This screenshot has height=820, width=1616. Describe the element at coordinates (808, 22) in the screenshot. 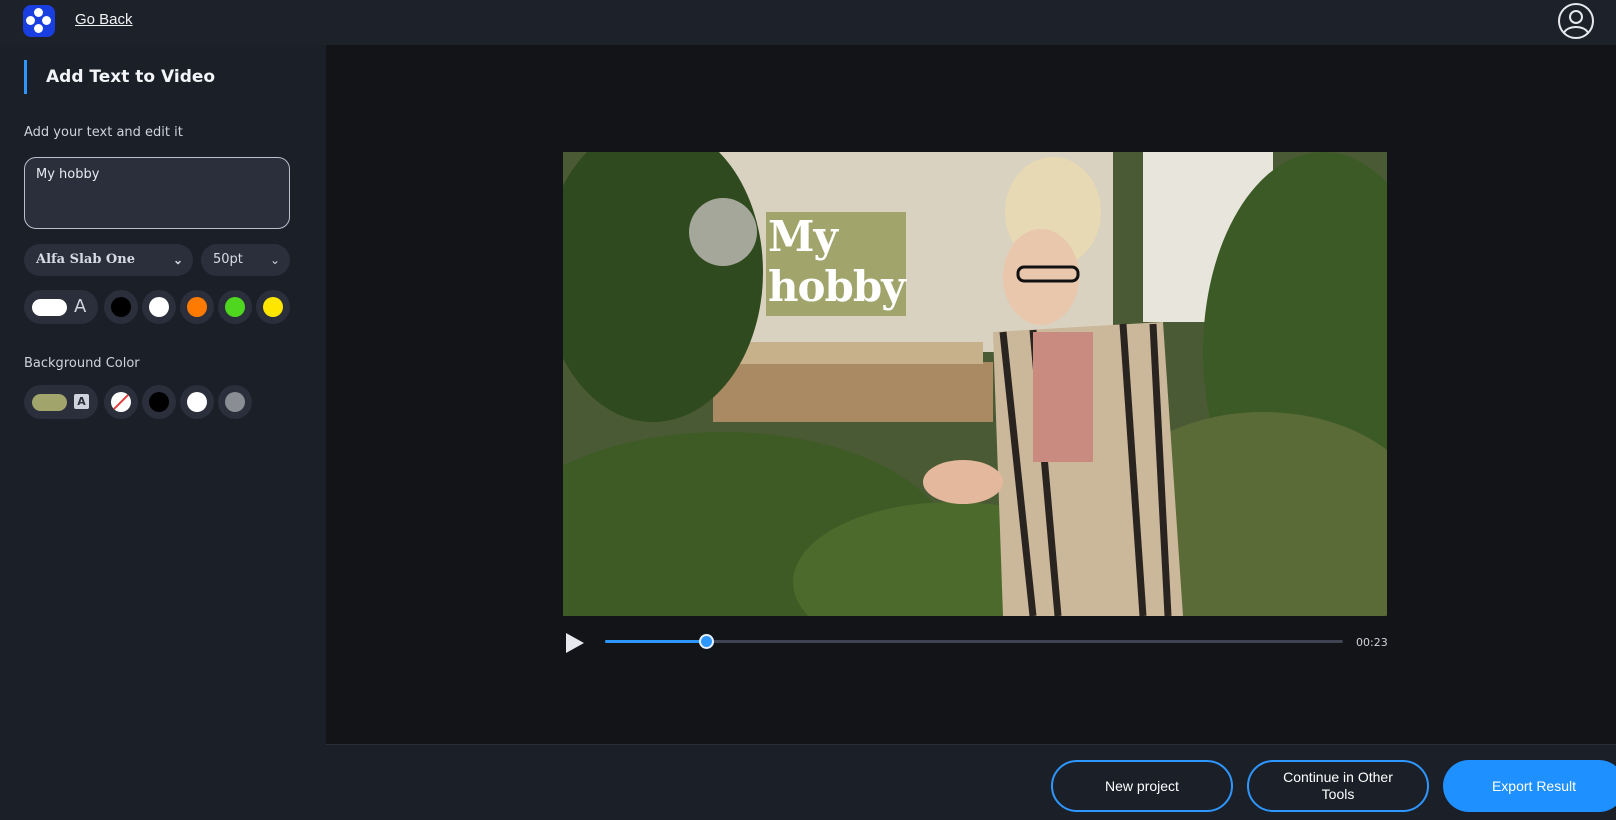

I see `top-bar: Go Back` at that location.